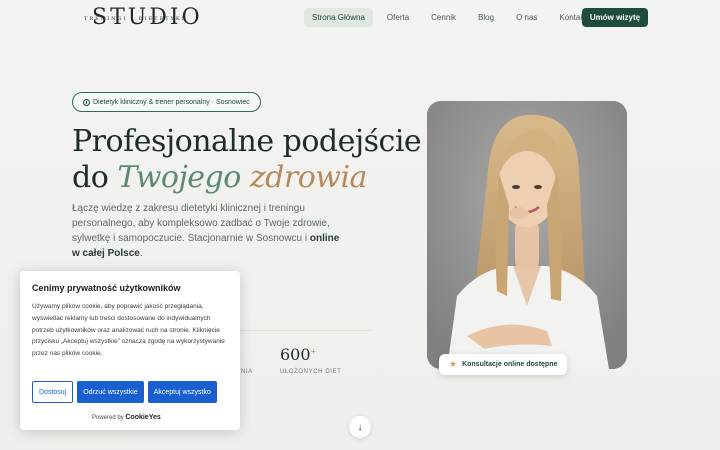  I want to click on nav-item-about: O nas, so click(526, 17).